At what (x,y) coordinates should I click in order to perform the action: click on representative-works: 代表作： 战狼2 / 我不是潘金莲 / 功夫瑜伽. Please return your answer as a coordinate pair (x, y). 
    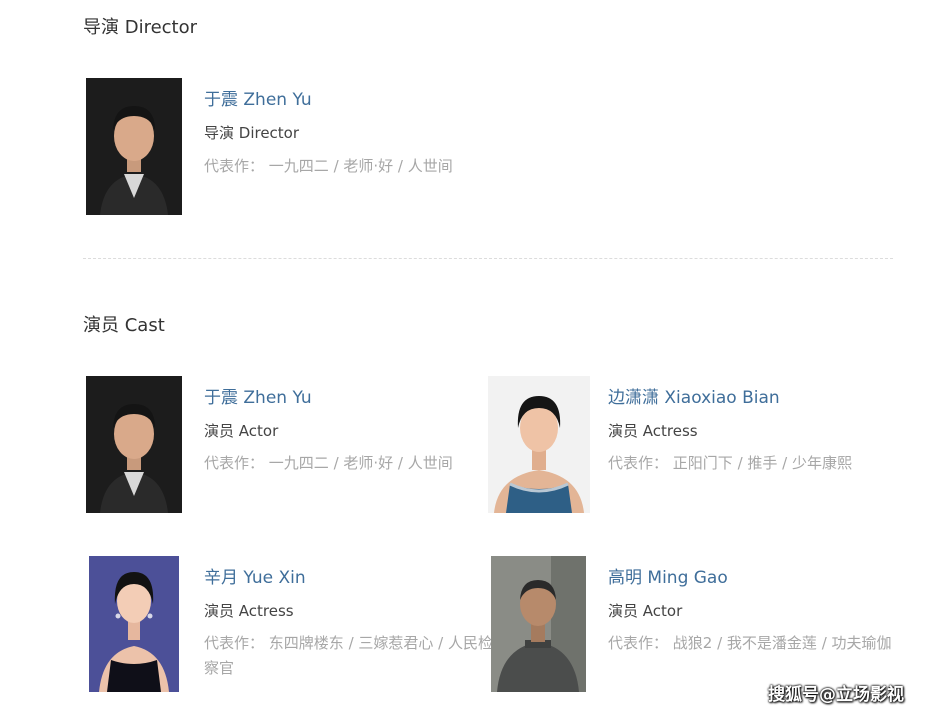
    Looking at the image, I should click on (753, 643).